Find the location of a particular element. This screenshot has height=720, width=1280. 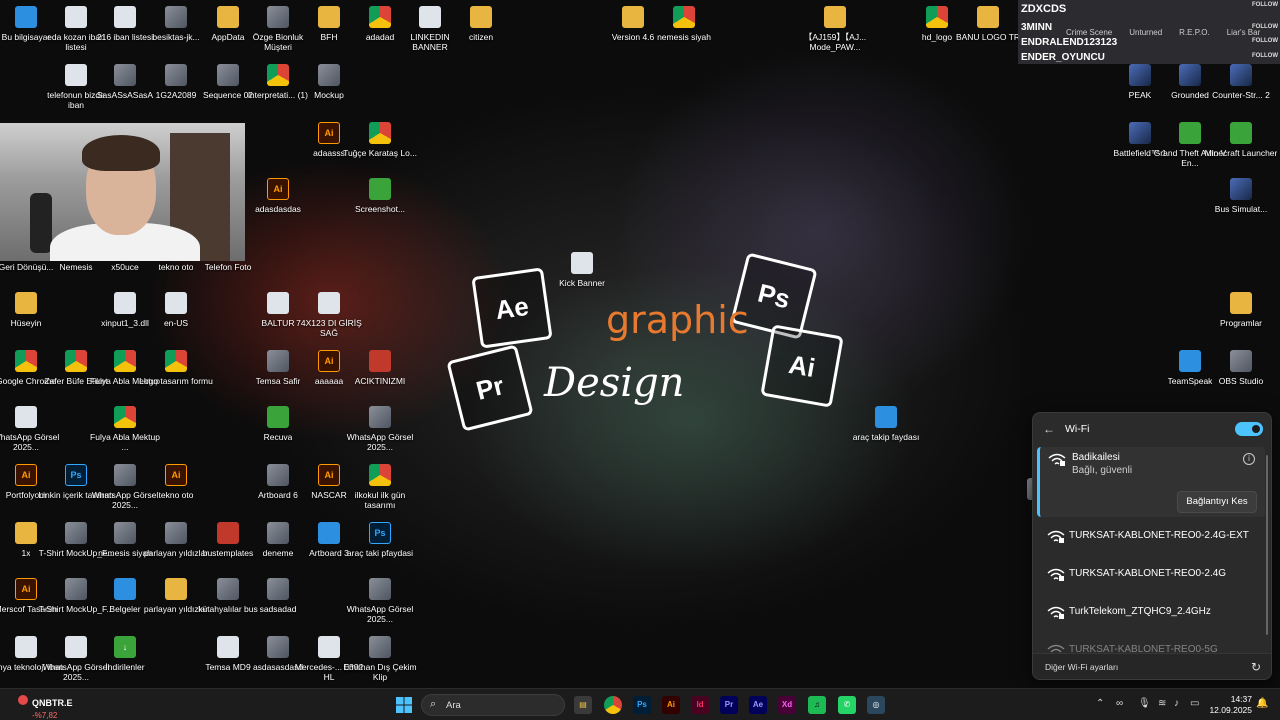

desktop-icon: araç takip faydası is located at coordinates (886, 424).